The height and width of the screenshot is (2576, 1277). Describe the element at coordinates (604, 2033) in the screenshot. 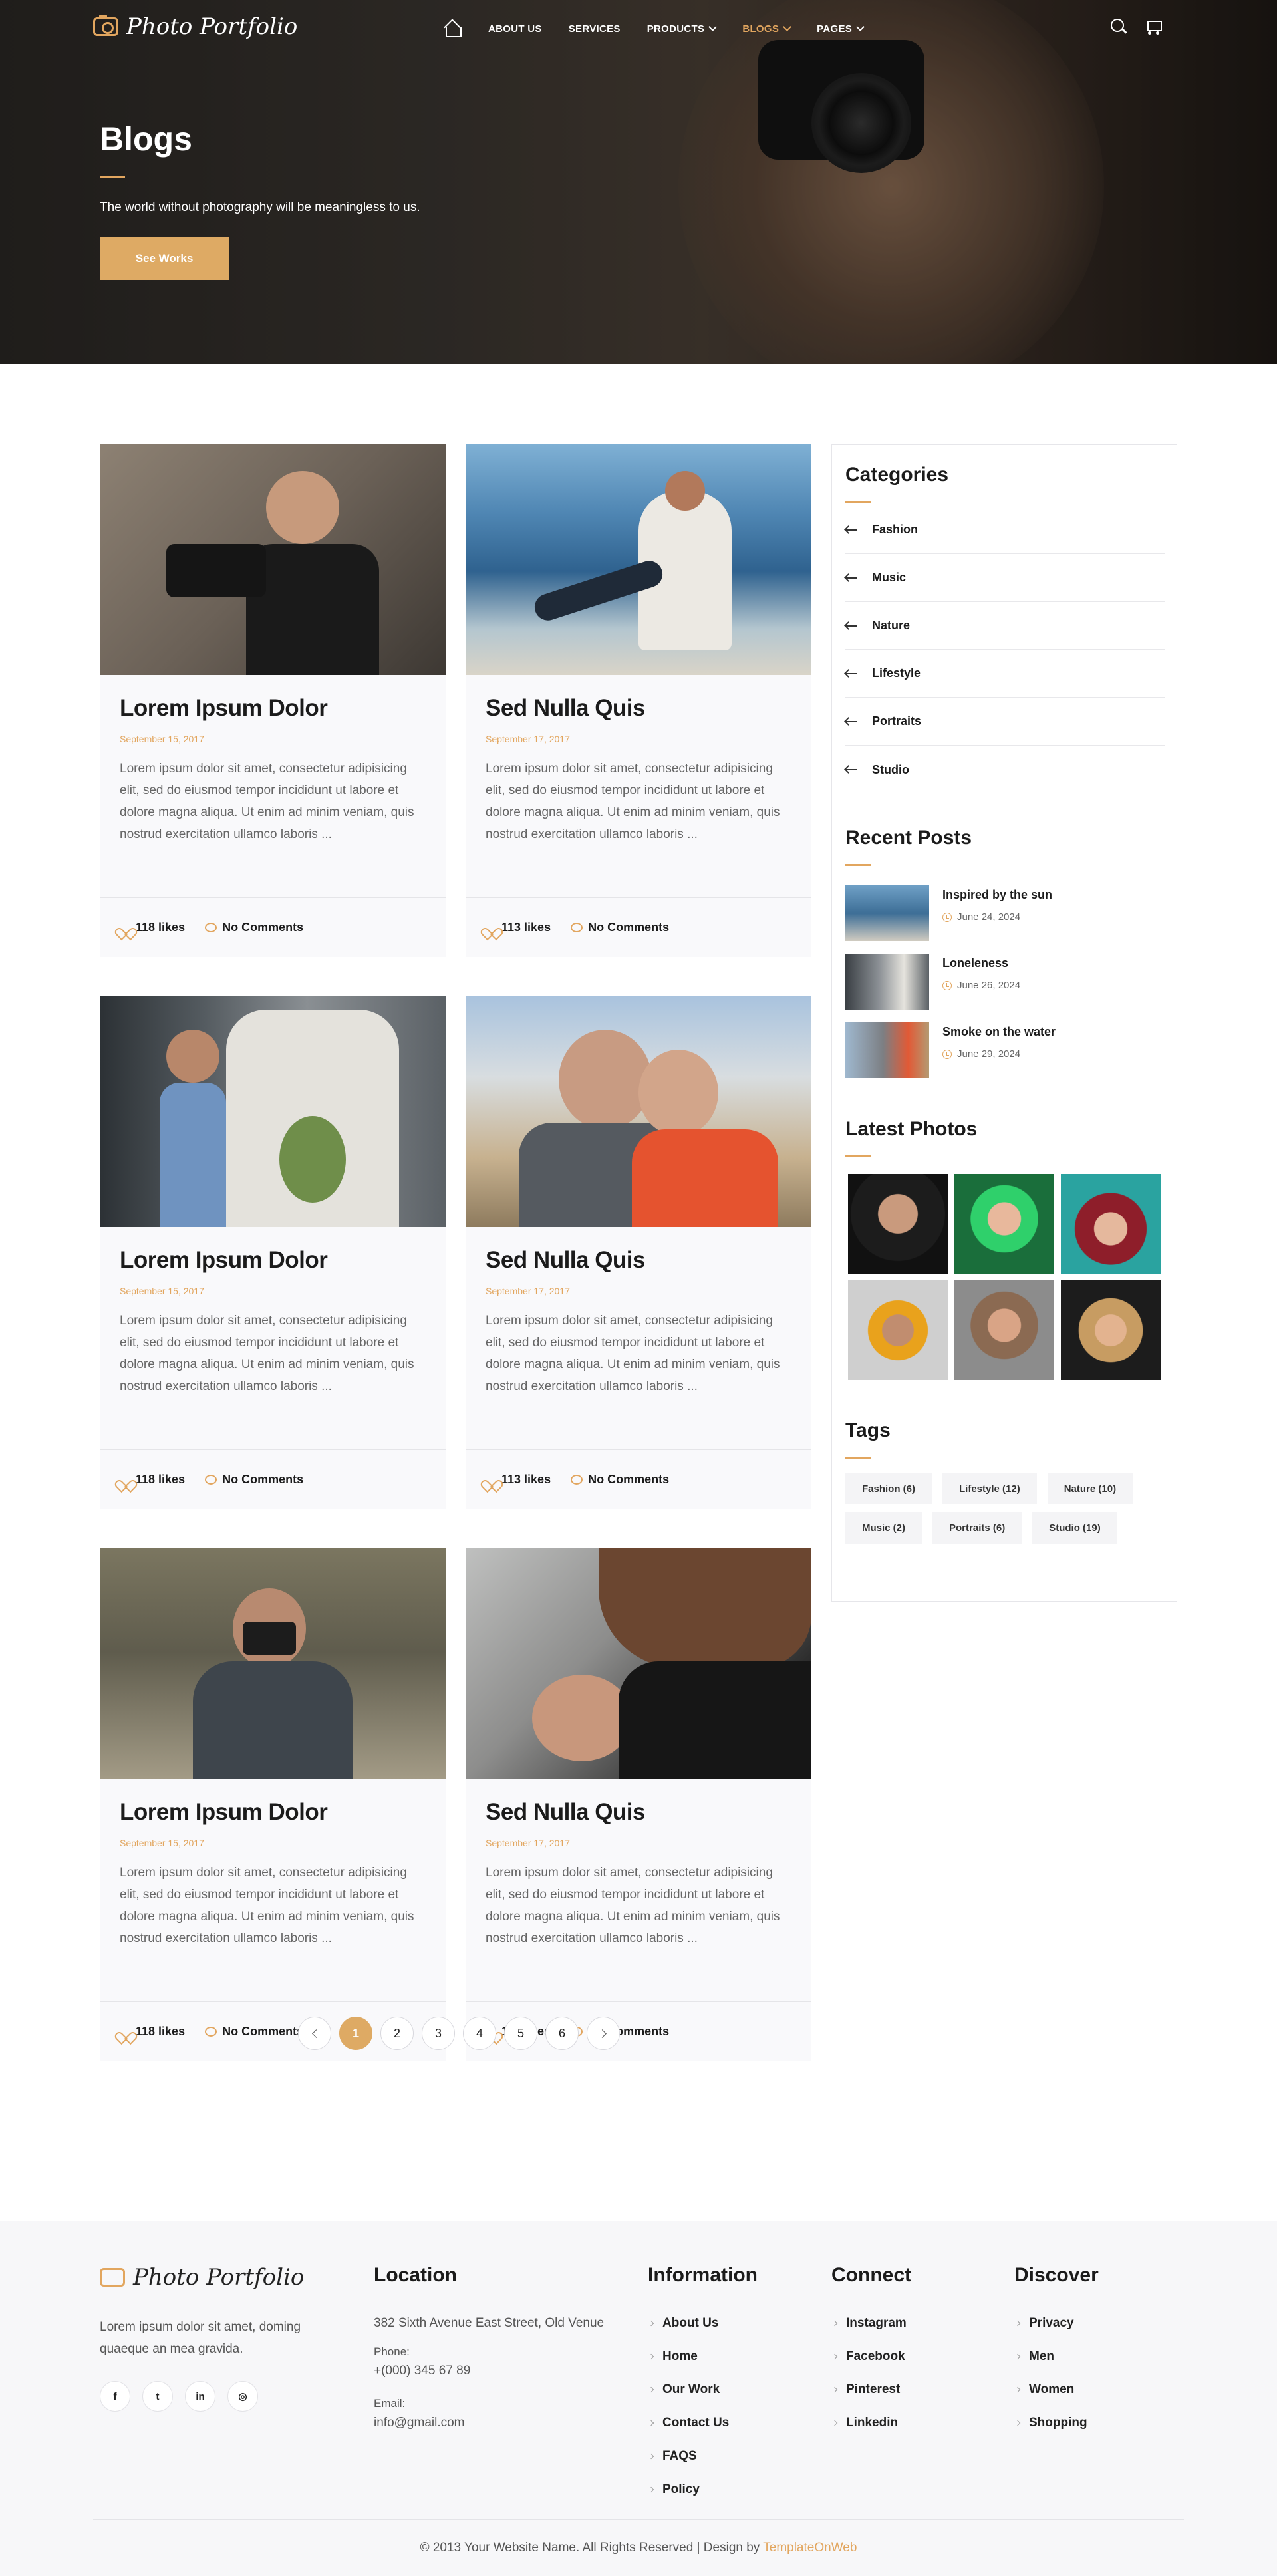

I see `next-page-button` at that location.